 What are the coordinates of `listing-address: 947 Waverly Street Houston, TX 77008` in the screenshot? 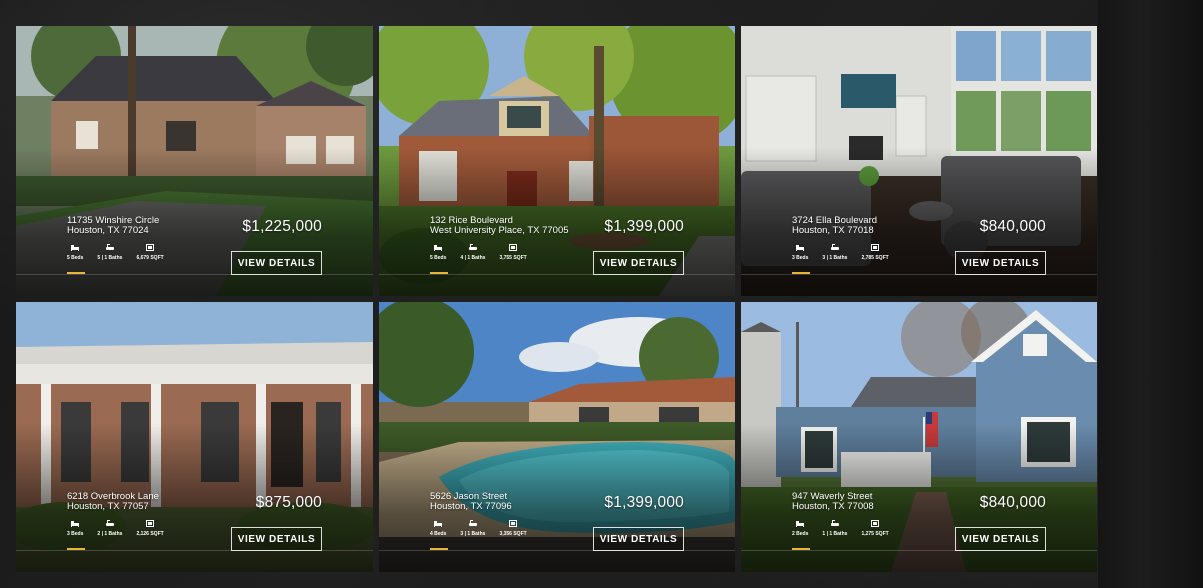 It's located at (833, 502).